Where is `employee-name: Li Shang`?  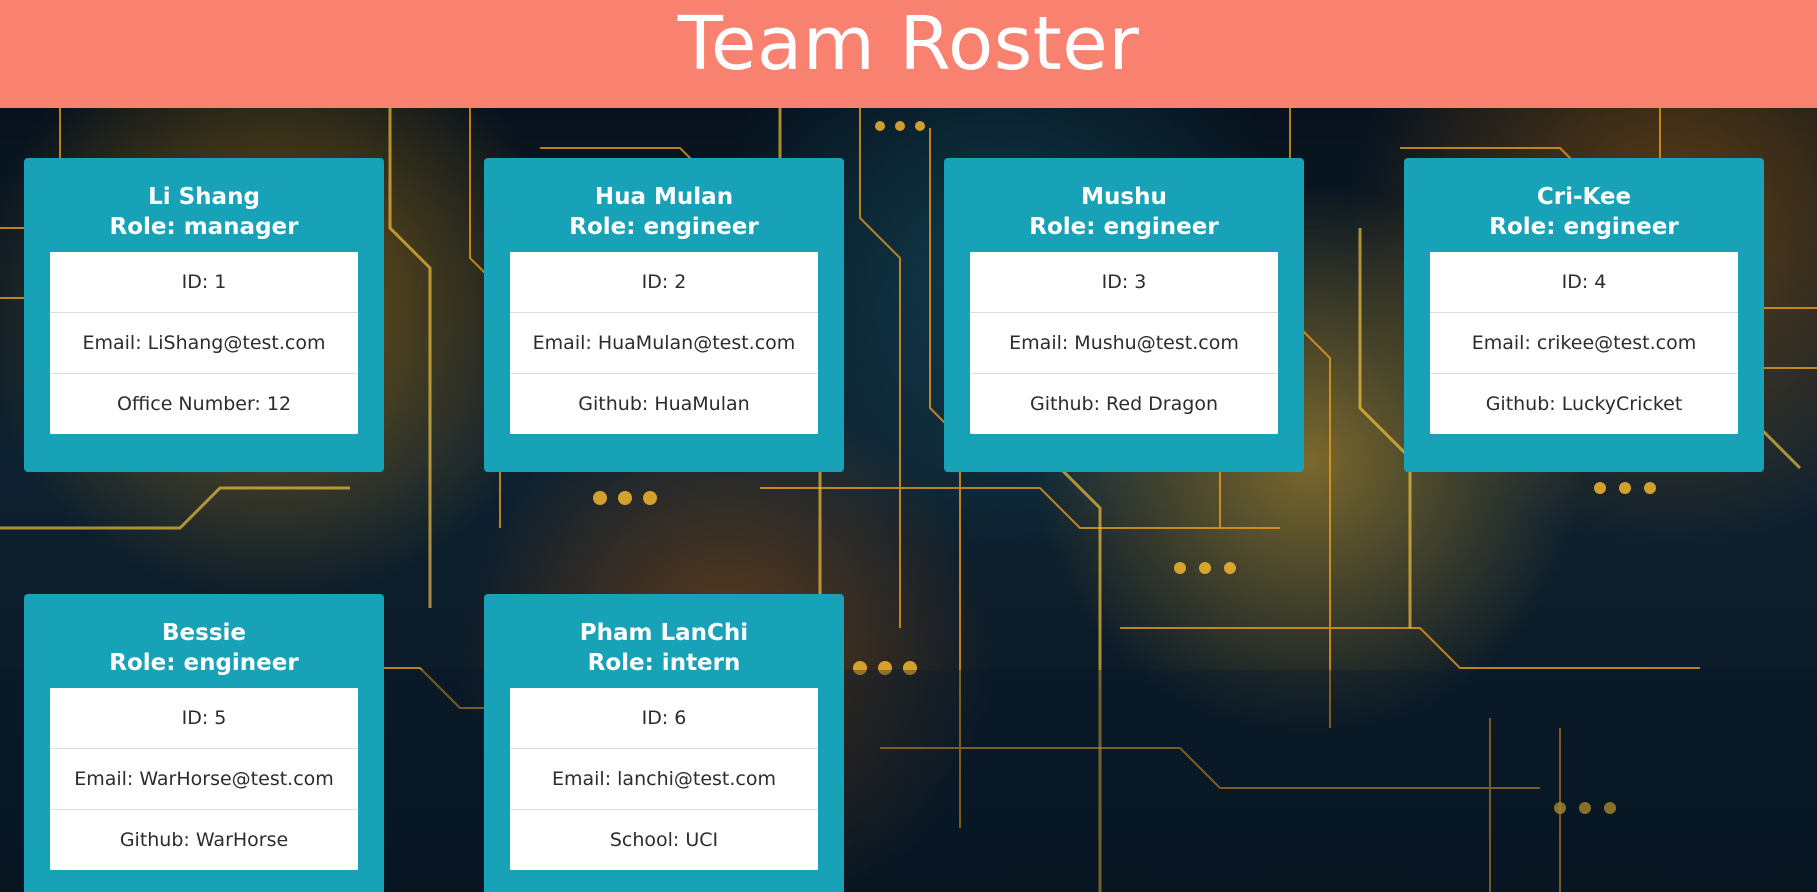
employee-name: Li Shang is located at coordinates (204, 197).